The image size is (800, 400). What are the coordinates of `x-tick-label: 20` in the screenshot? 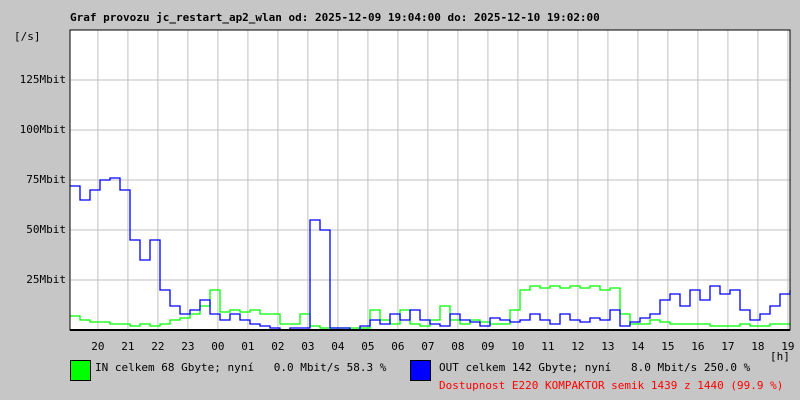 It's located at (98, 346).